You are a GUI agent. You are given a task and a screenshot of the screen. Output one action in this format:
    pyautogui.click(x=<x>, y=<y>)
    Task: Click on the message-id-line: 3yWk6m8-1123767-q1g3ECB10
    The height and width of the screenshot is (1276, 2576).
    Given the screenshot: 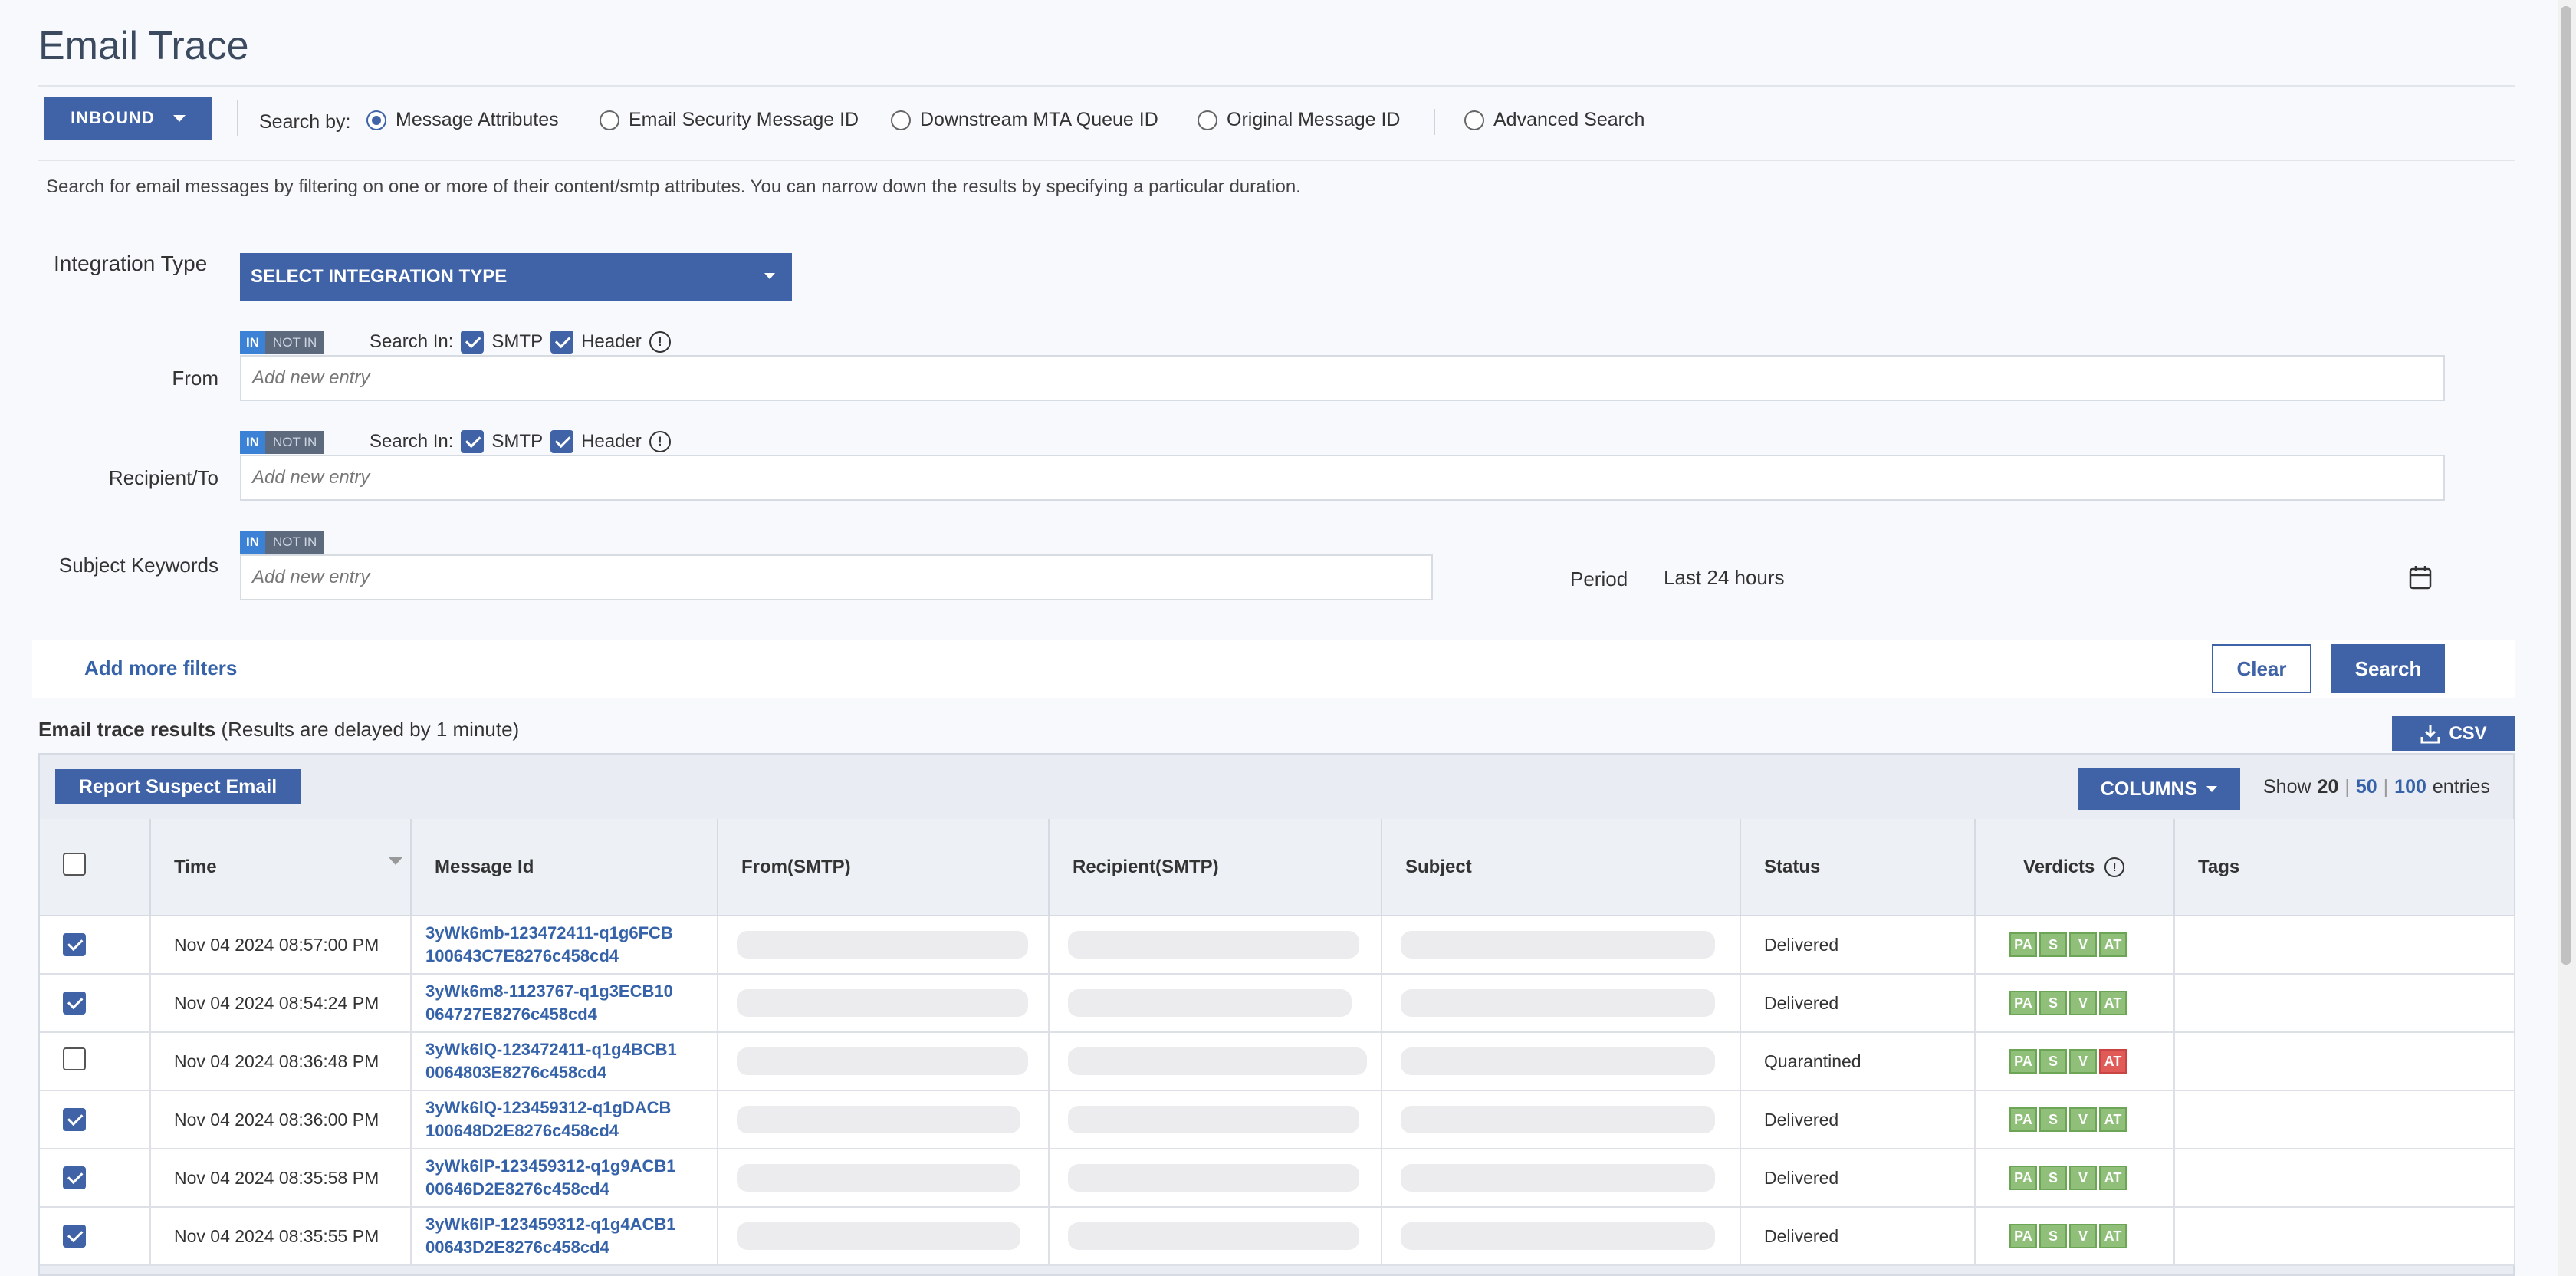 What is the action you would take?
    pyautogui.click(x=549, y=991)
    